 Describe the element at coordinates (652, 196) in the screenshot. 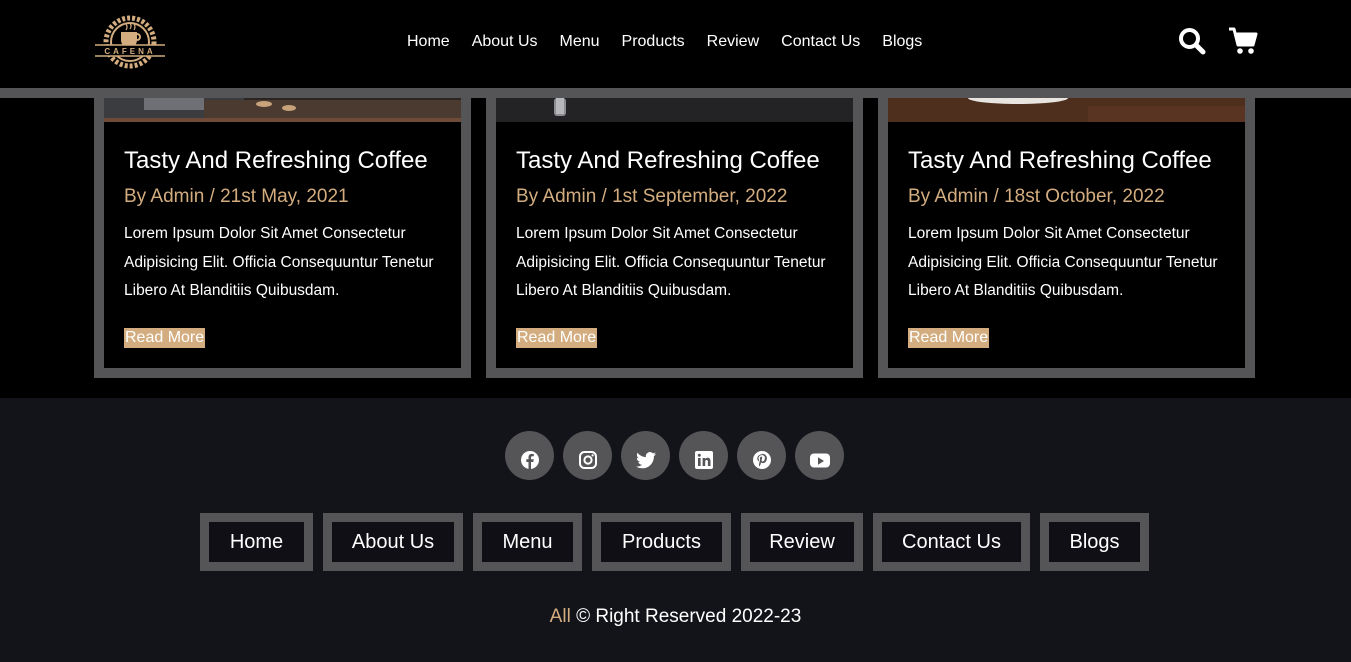

I see `blog-meta: By Admin / 1st September, 2022` at that location.